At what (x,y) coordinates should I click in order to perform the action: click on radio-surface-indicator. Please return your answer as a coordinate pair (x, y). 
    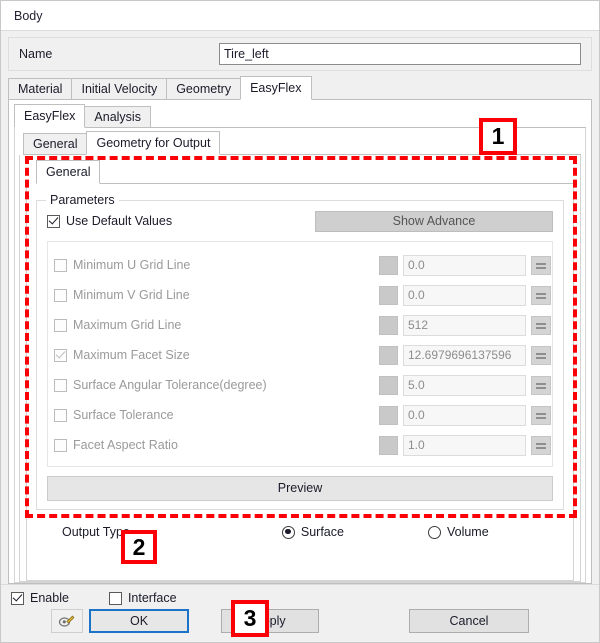
    Looking at the image, I should click on (288, 532).